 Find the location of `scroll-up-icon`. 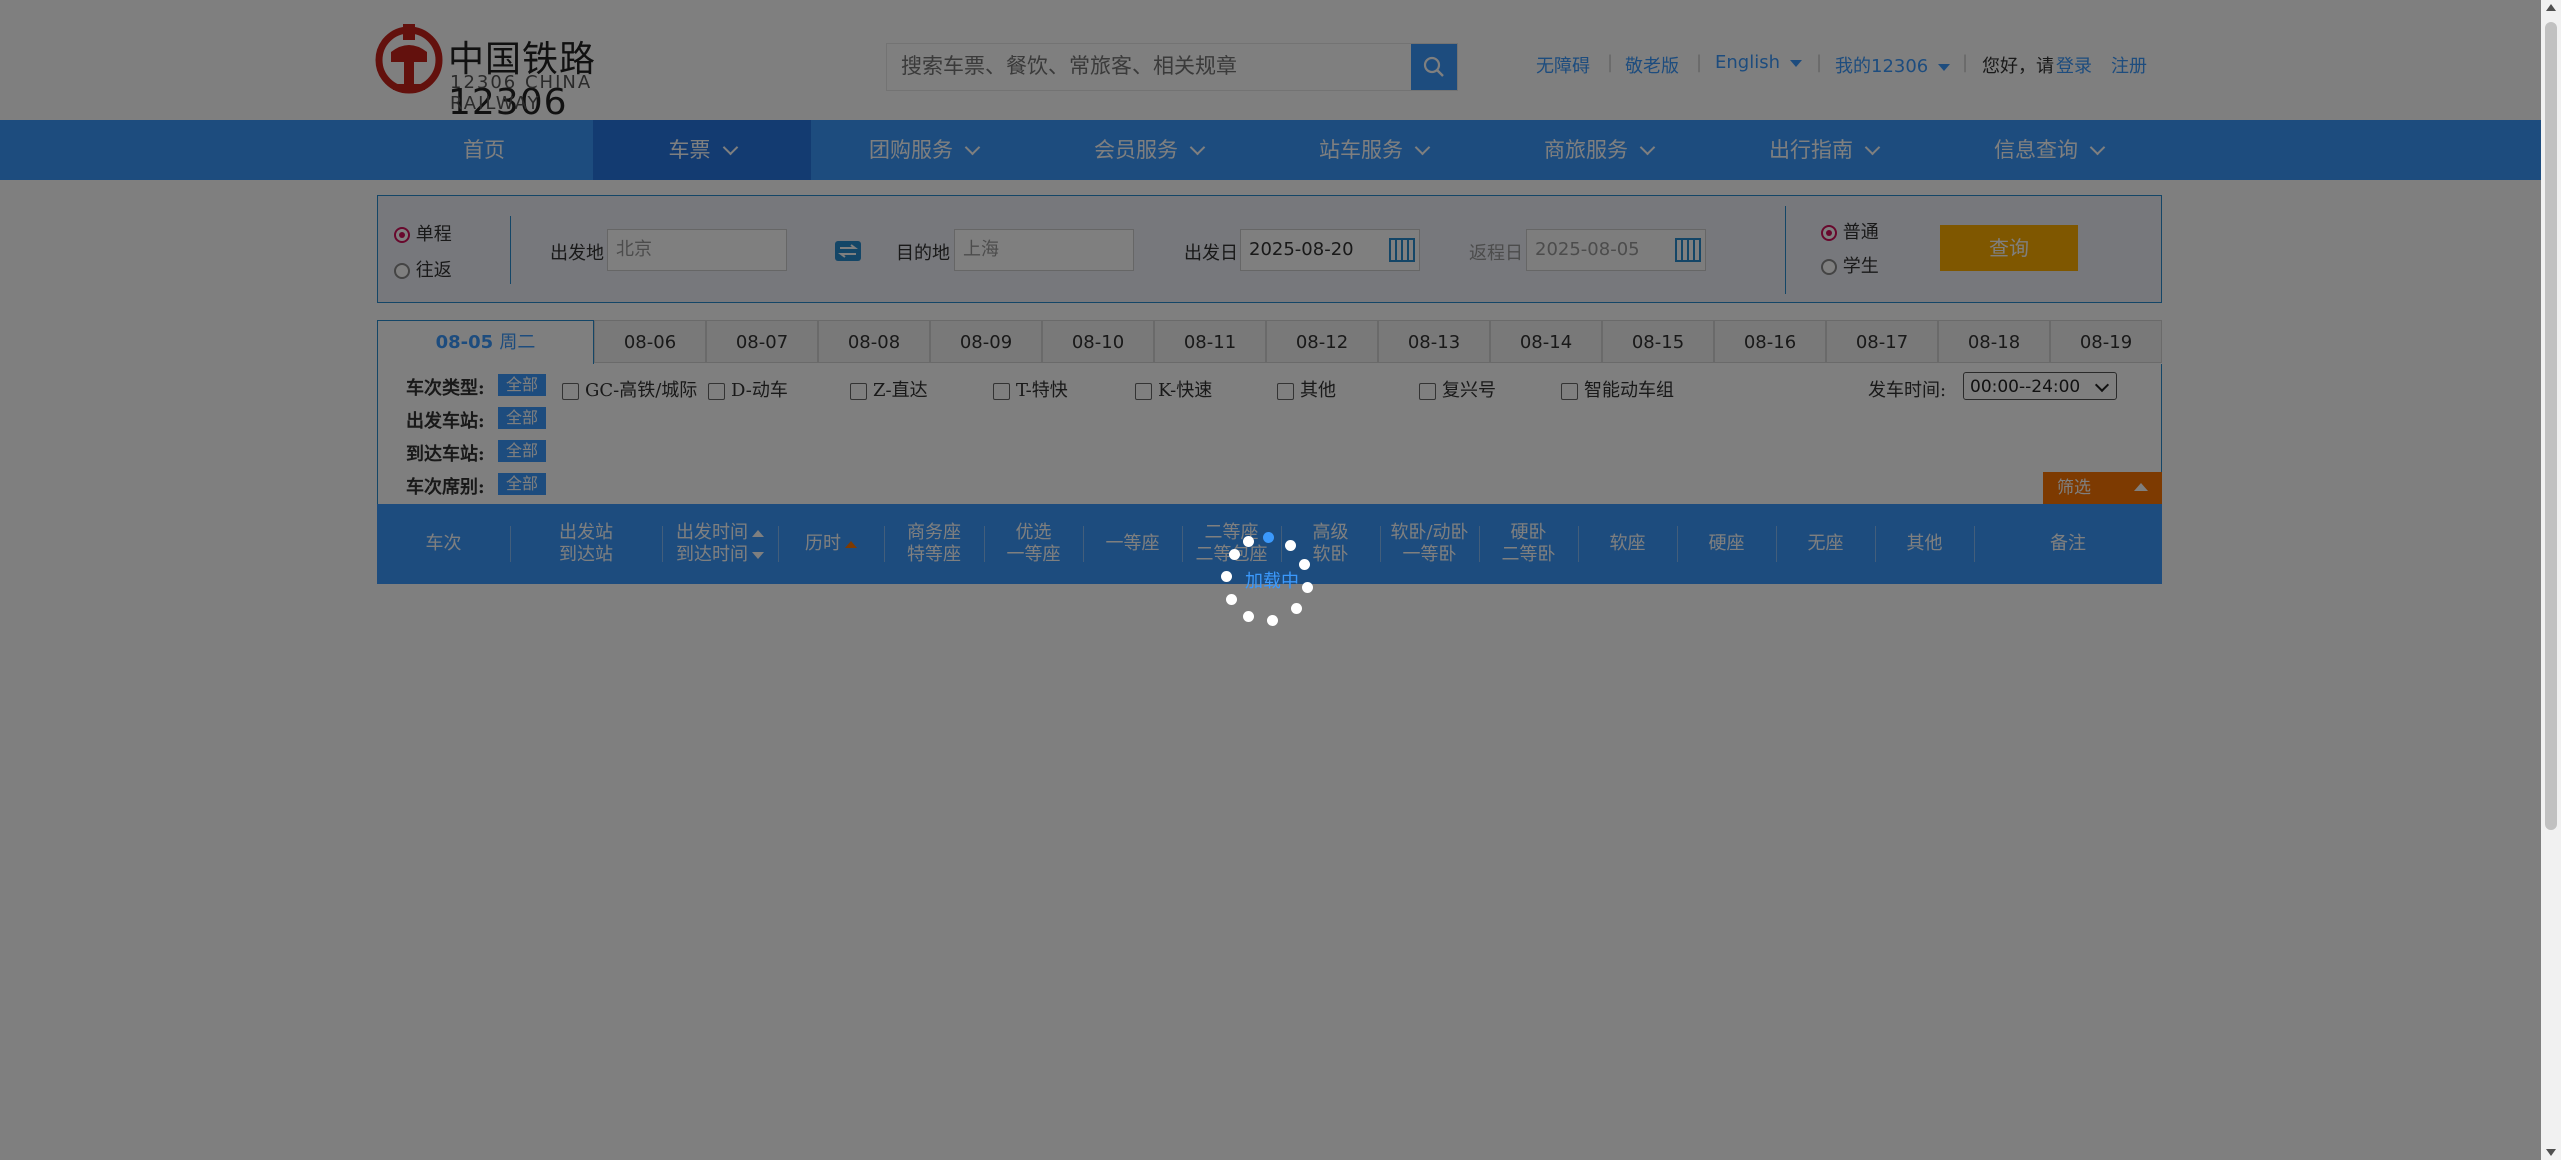

scroll-up-icon is located at coordinates (2551, 7).